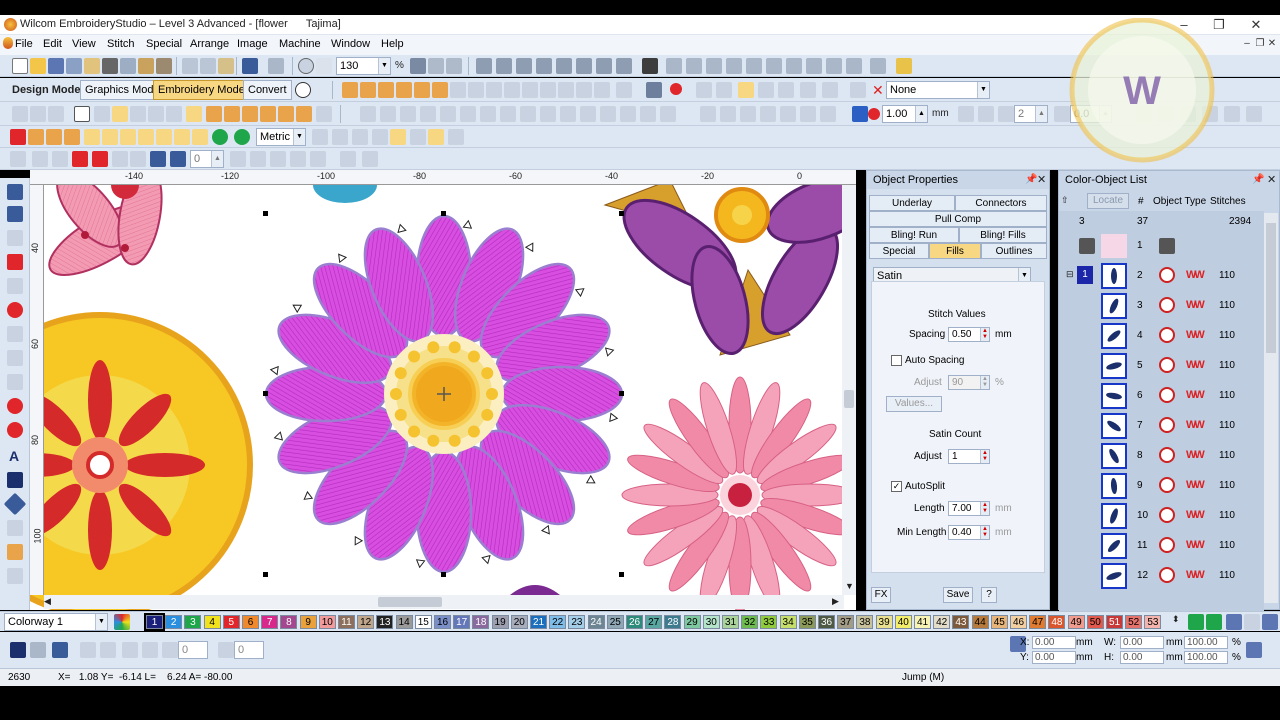 The image size is (1280, 720). What do you see at coordinates (512, 90) in the screenshot?
I see `tool-u-icon` at bounding box center [512, 90].